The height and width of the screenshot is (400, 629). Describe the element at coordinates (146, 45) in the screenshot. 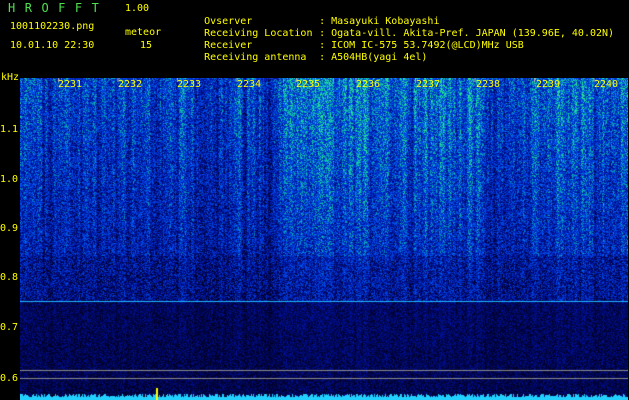

I see `meteor-count: 15` at that location.